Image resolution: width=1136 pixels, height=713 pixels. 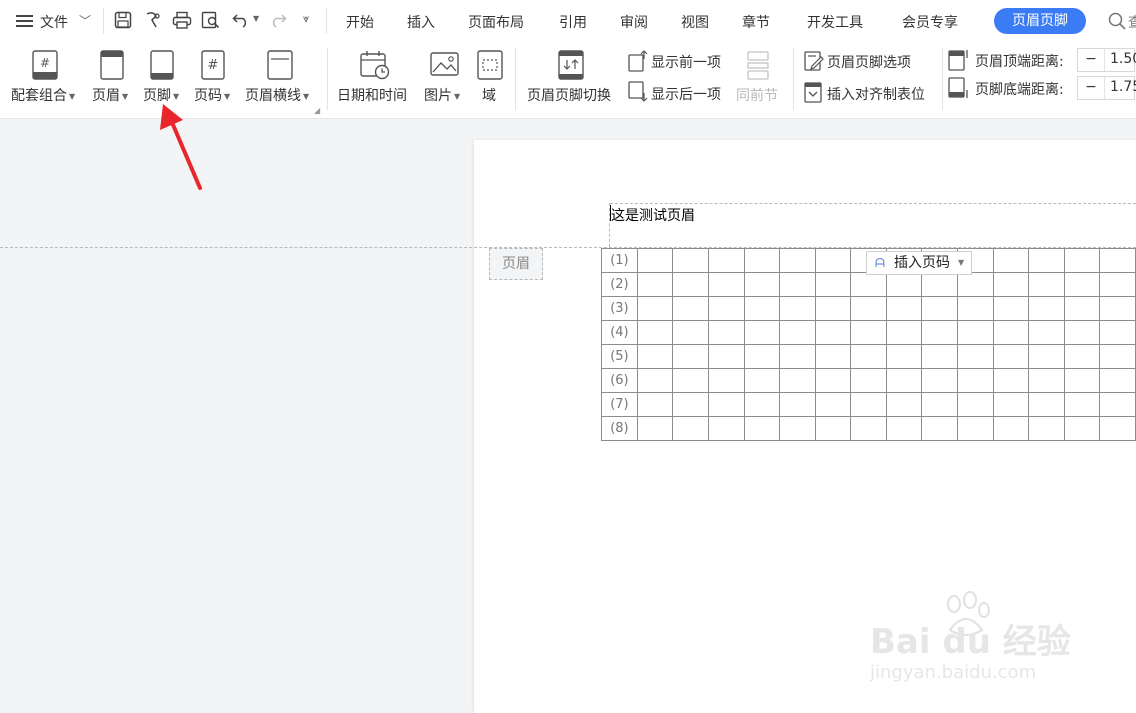 I want to click on footer-bottom-distance-stepper: − 1.75, so click(x=1106, y=88).